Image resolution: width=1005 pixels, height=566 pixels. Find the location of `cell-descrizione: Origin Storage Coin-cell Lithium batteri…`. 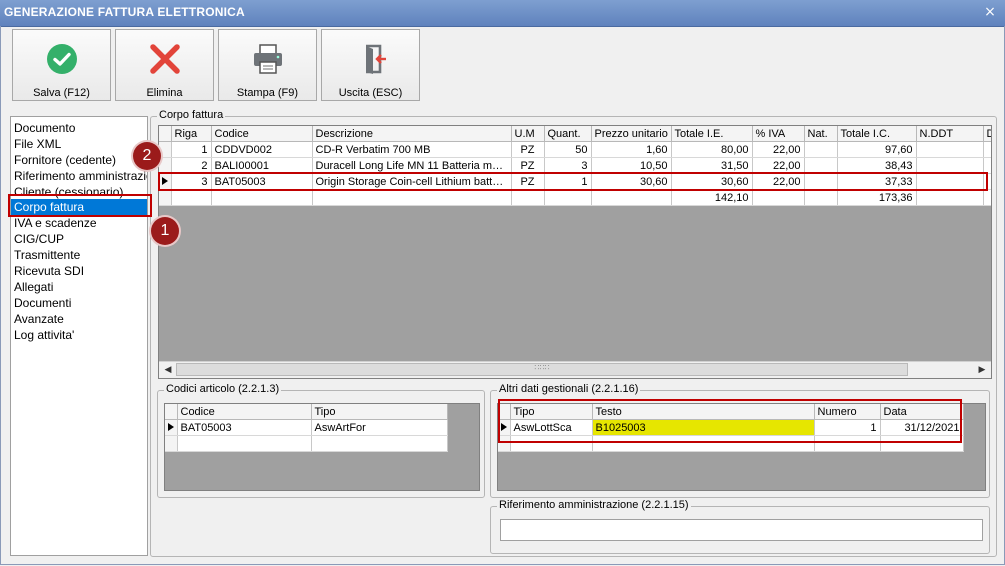

cell-descrizione: Origin Storage Coin-cell Lithium batteri… is located at coordinates (412, 181).